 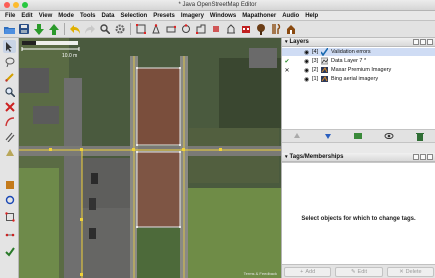 I want to click on draw-icon, so click(x=9, y=76).